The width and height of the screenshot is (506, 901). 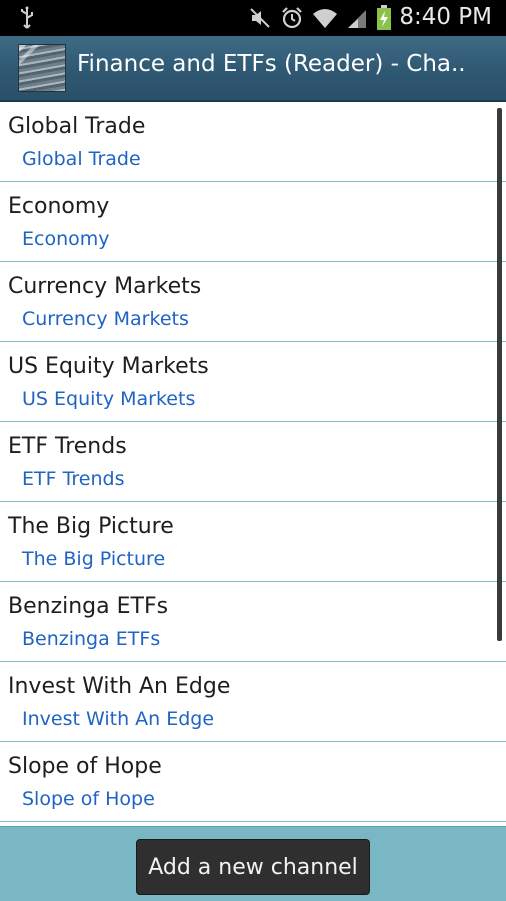 I want to click on list-item: The Big Picture The Big Picture, so click(x=253, y=542).